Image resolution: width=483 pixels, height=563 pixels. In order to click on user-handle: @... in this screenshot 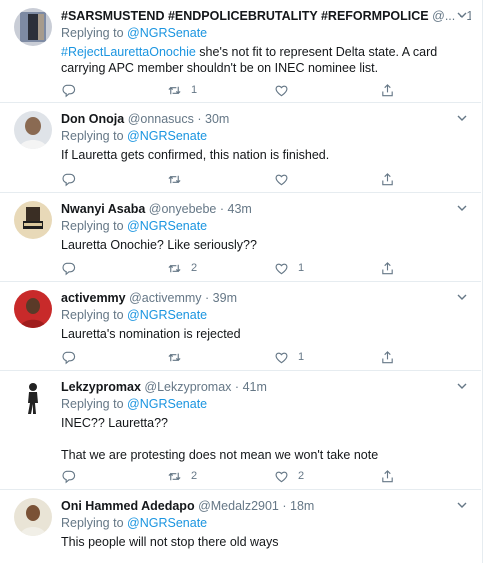, I will do `click(443, 16)`.